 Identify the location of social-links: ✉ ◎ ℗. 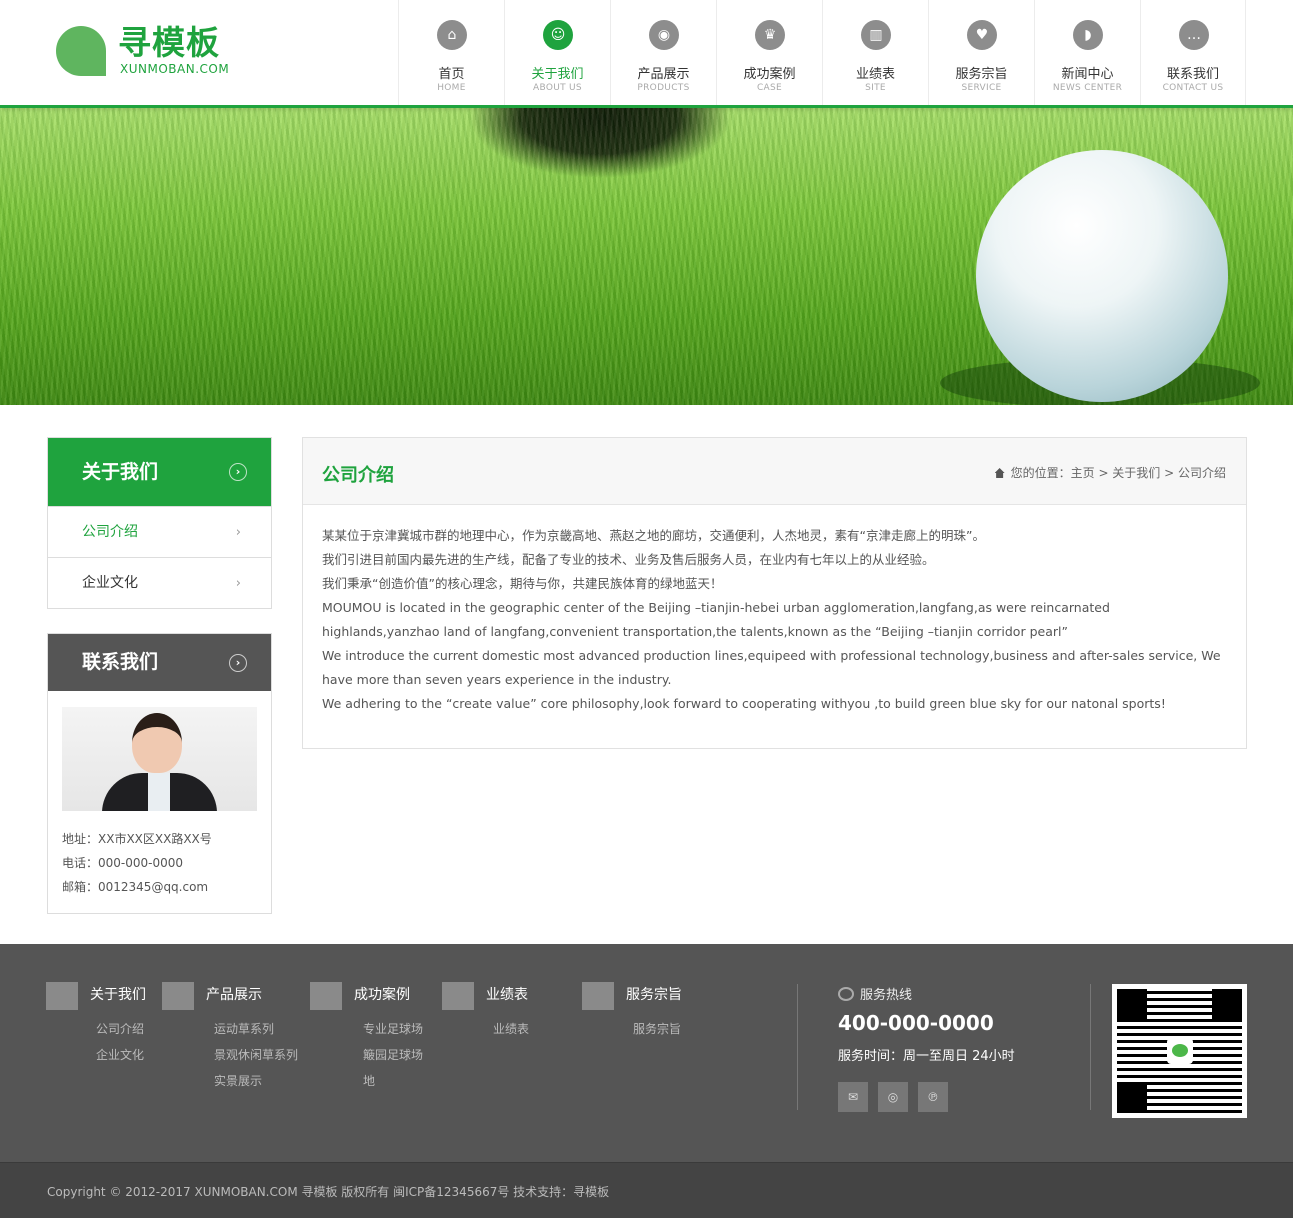
(893, 1097).